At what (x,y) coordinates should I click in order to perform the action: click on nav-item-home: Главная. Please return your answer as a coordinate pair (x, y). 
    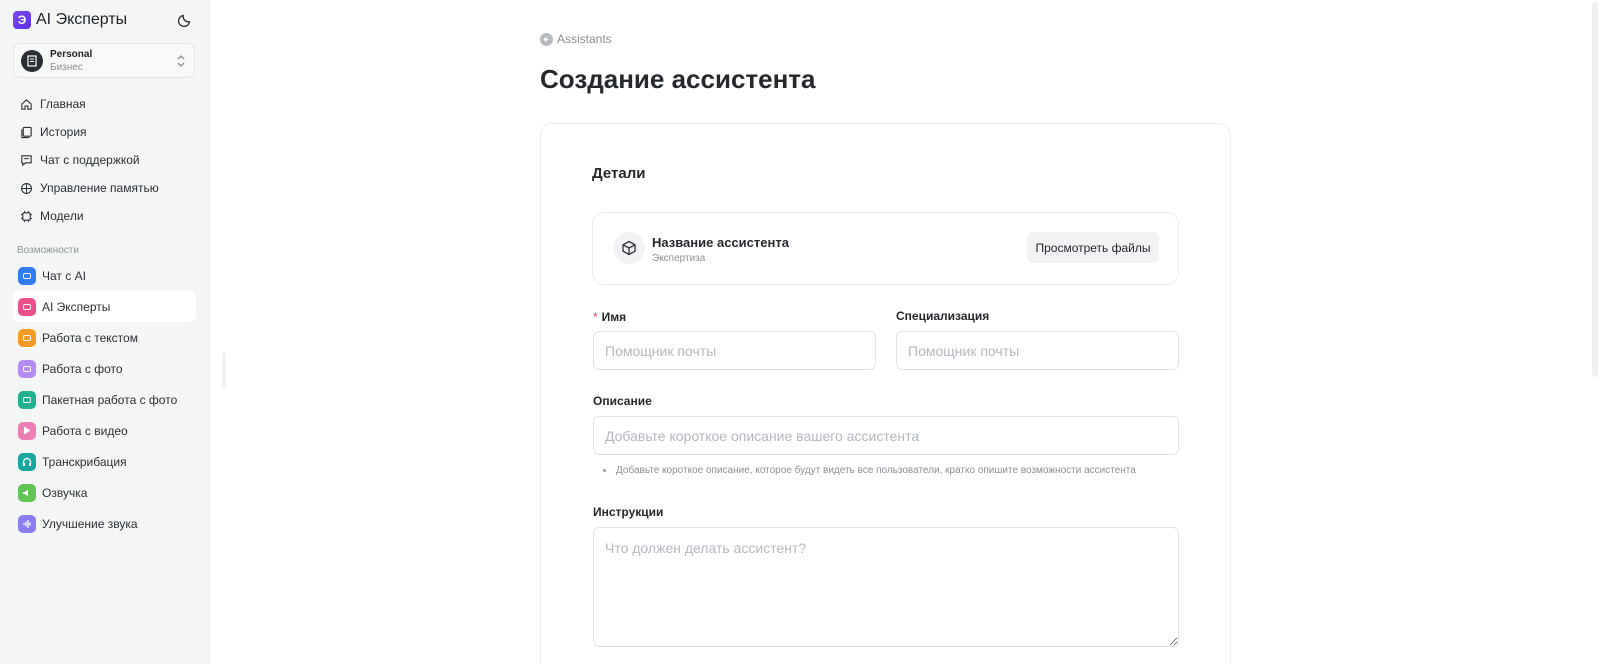
    Looking at the image, I should click on (104, 104).